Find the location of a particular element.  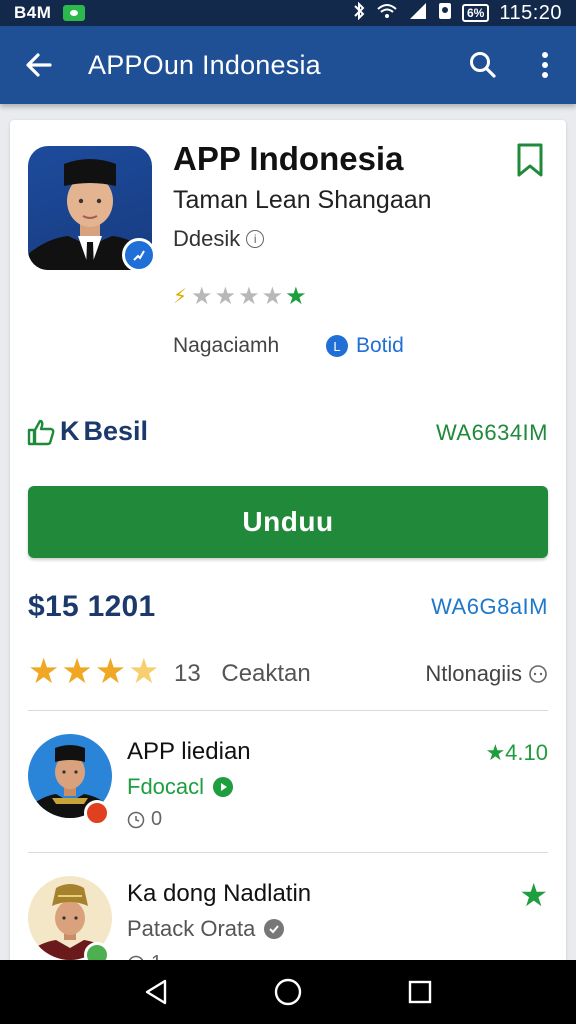

related-app-subtitle-row: Fdocacl is located at coordinates (180, 787).